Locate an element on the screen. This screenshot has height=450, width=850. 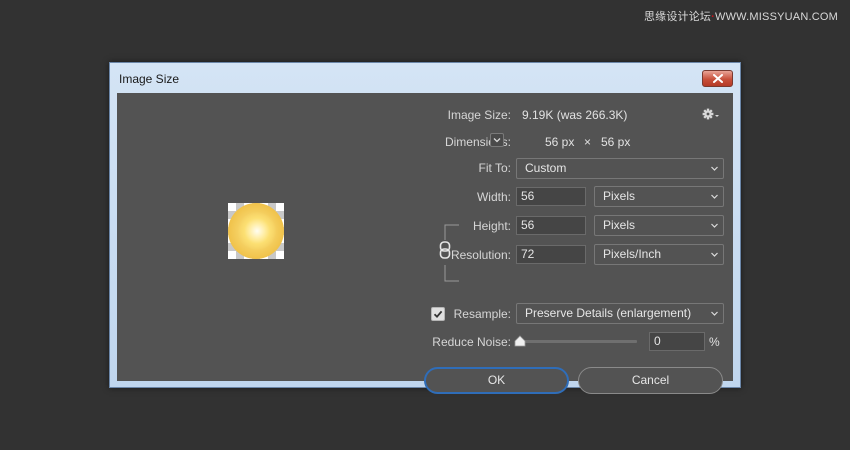
dimensions-unit-dropdown is located at coordinates (497, 140).